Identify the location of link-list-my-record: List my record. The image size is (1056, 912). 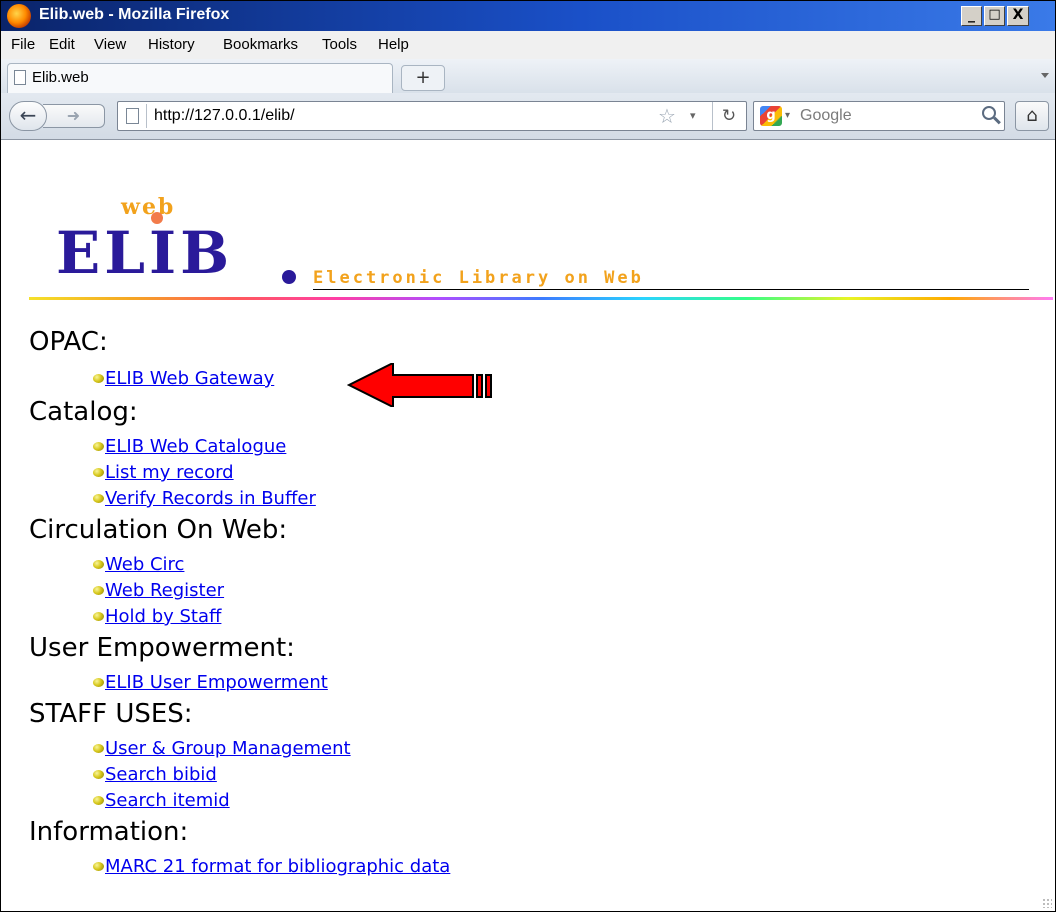
(169, 472).